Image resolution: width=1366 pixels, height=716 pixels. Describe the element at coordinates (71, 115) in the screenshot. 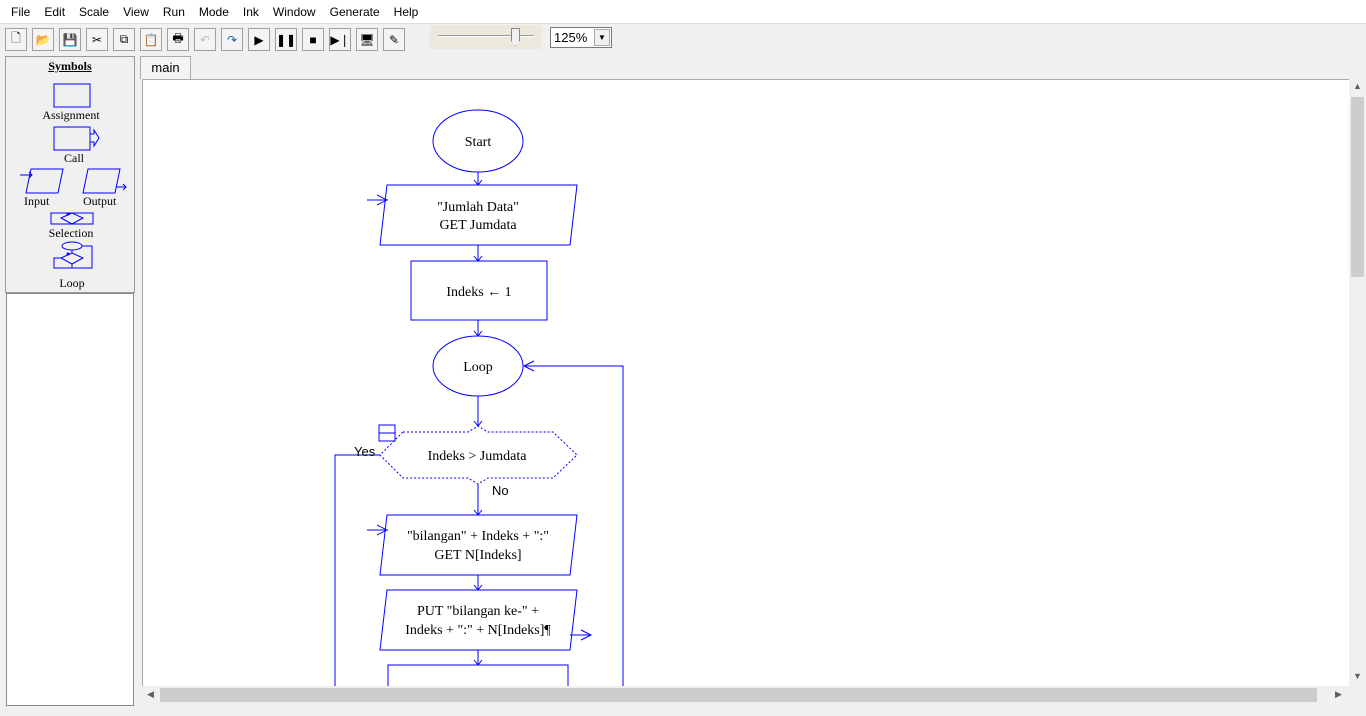

I see `assignment-label: Assignment` at that location.